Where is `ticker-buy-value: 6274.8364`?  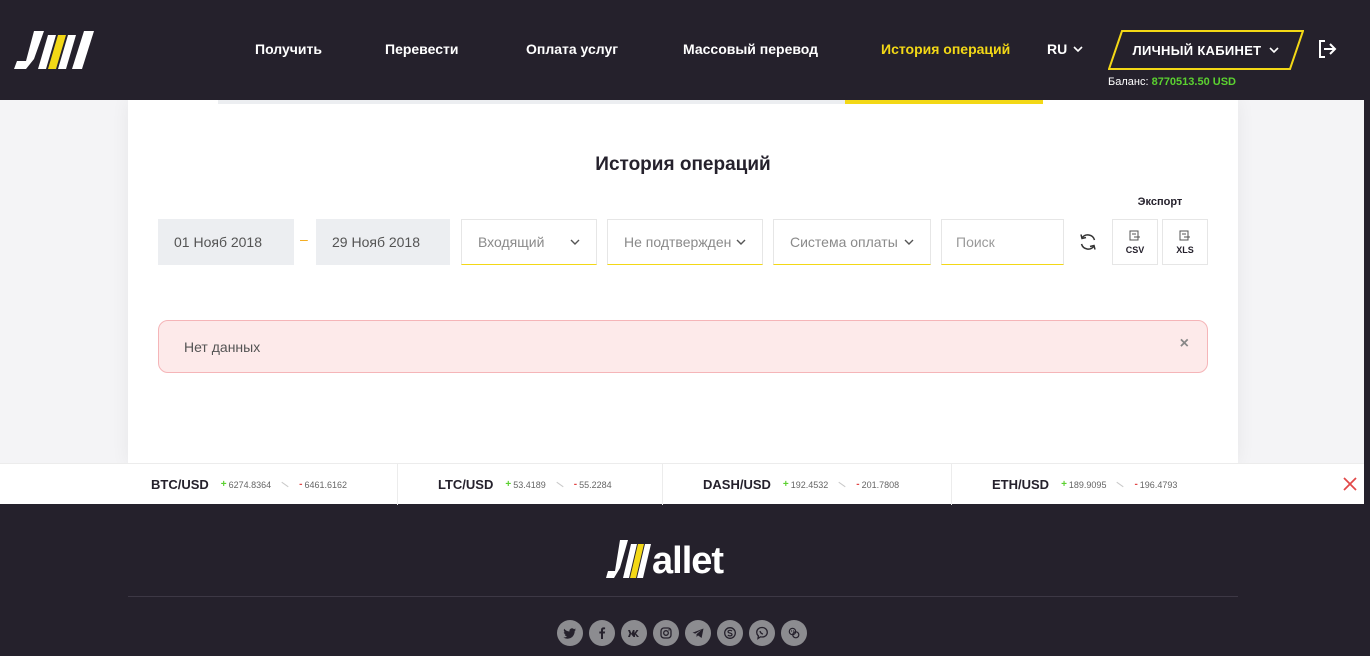
ticker-buy-value: 6274.8364 is located at coordinates (250, 484).